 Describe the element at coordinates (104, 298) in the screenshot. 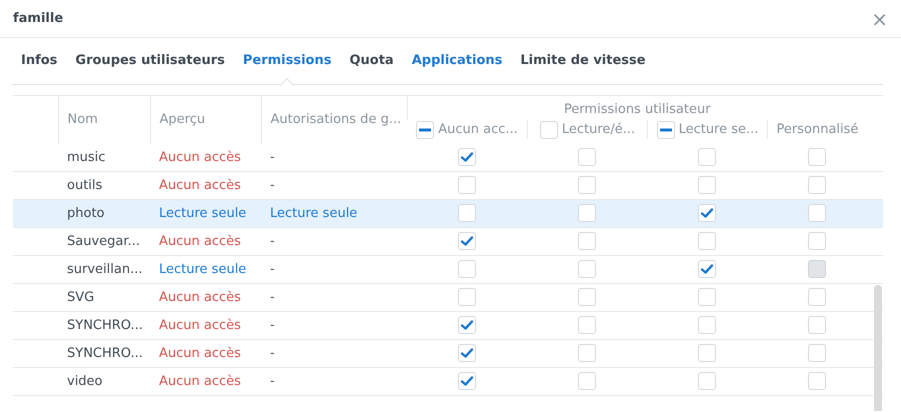

I see `table-cell: SVG` at that location.